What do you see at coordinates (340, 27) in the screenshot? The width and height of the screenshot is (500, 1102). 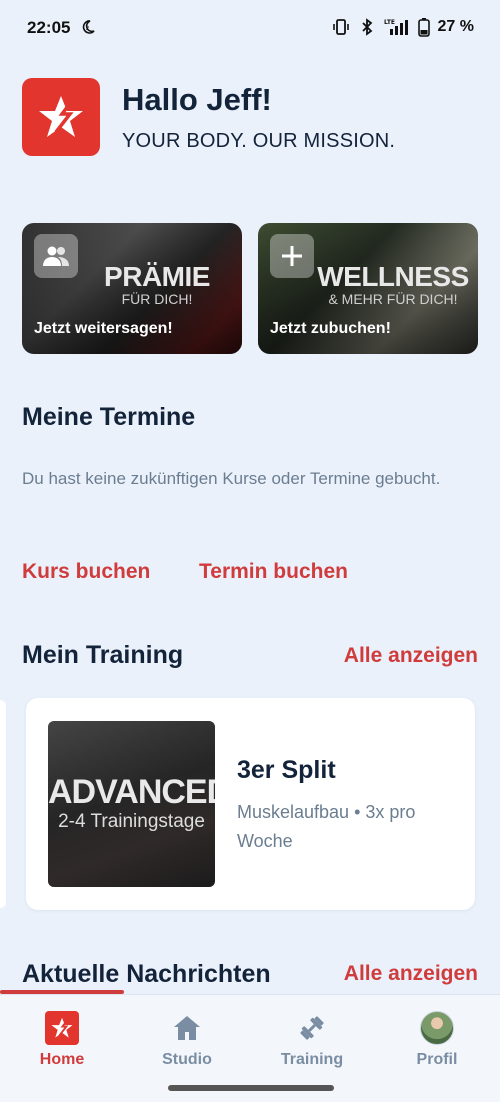 I see `vibrate-icon` at bounding box center [340, 27].